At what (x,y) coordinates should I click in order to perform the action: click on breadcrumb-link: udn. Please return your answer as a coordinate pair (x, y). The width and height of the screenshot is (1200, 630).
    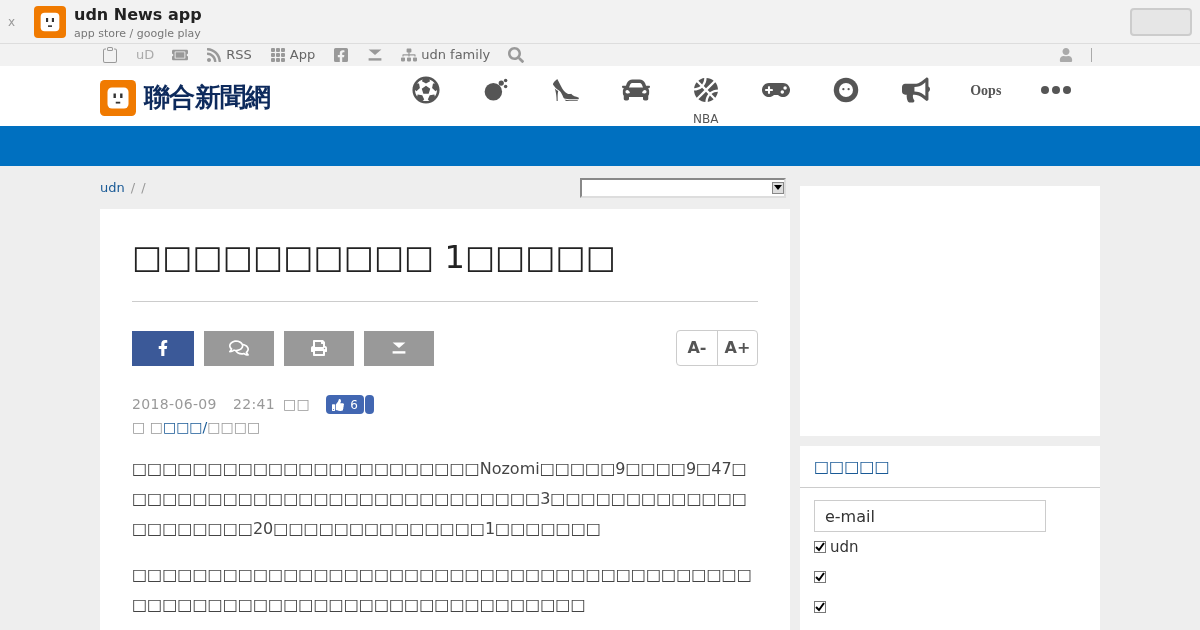
    Looking at the image, I should click on (112, 187).